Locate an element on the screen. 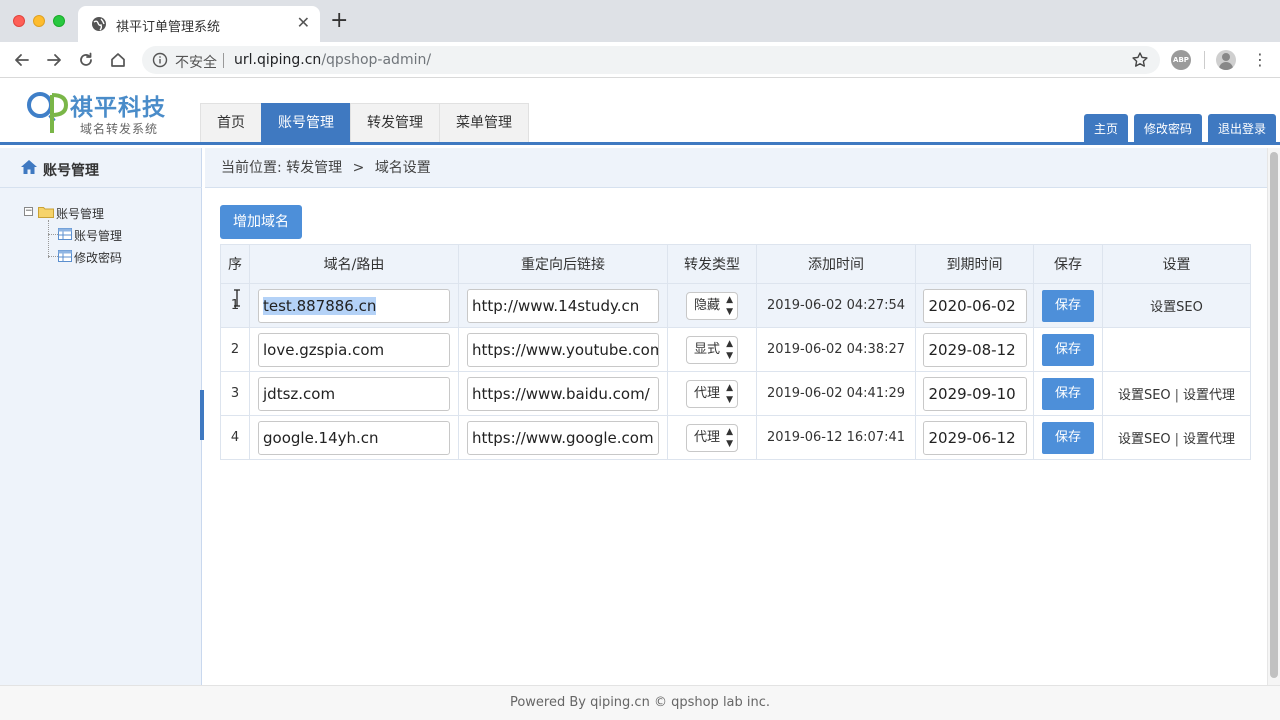 This screenshot has height=720, width=1280. homepage-link: 主页 is located at coordinates (1105, 128).